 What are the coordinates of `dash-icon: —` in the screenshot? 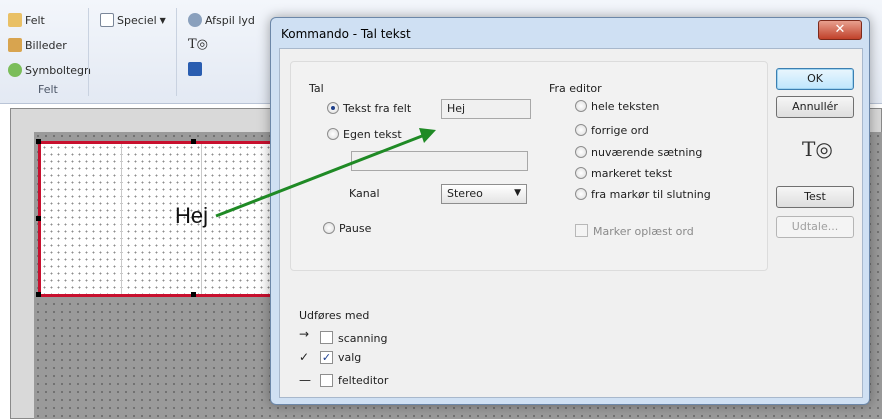 It's located at (305, 380).